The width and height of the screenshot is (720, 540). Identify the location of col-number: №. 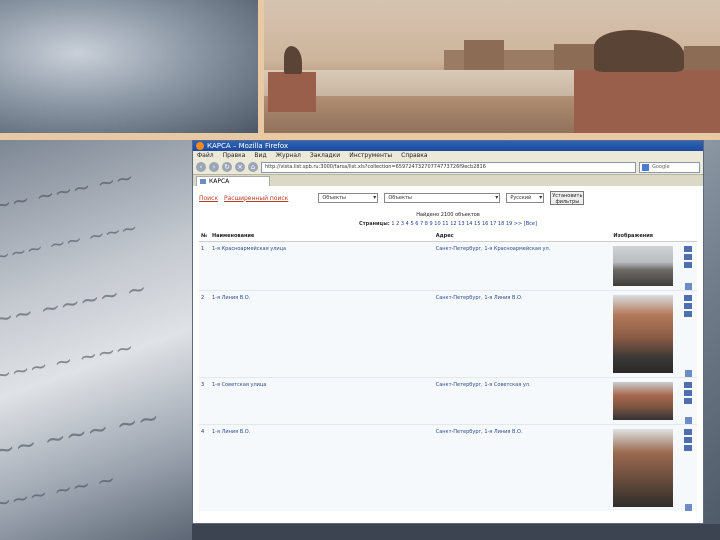
(204, 236).